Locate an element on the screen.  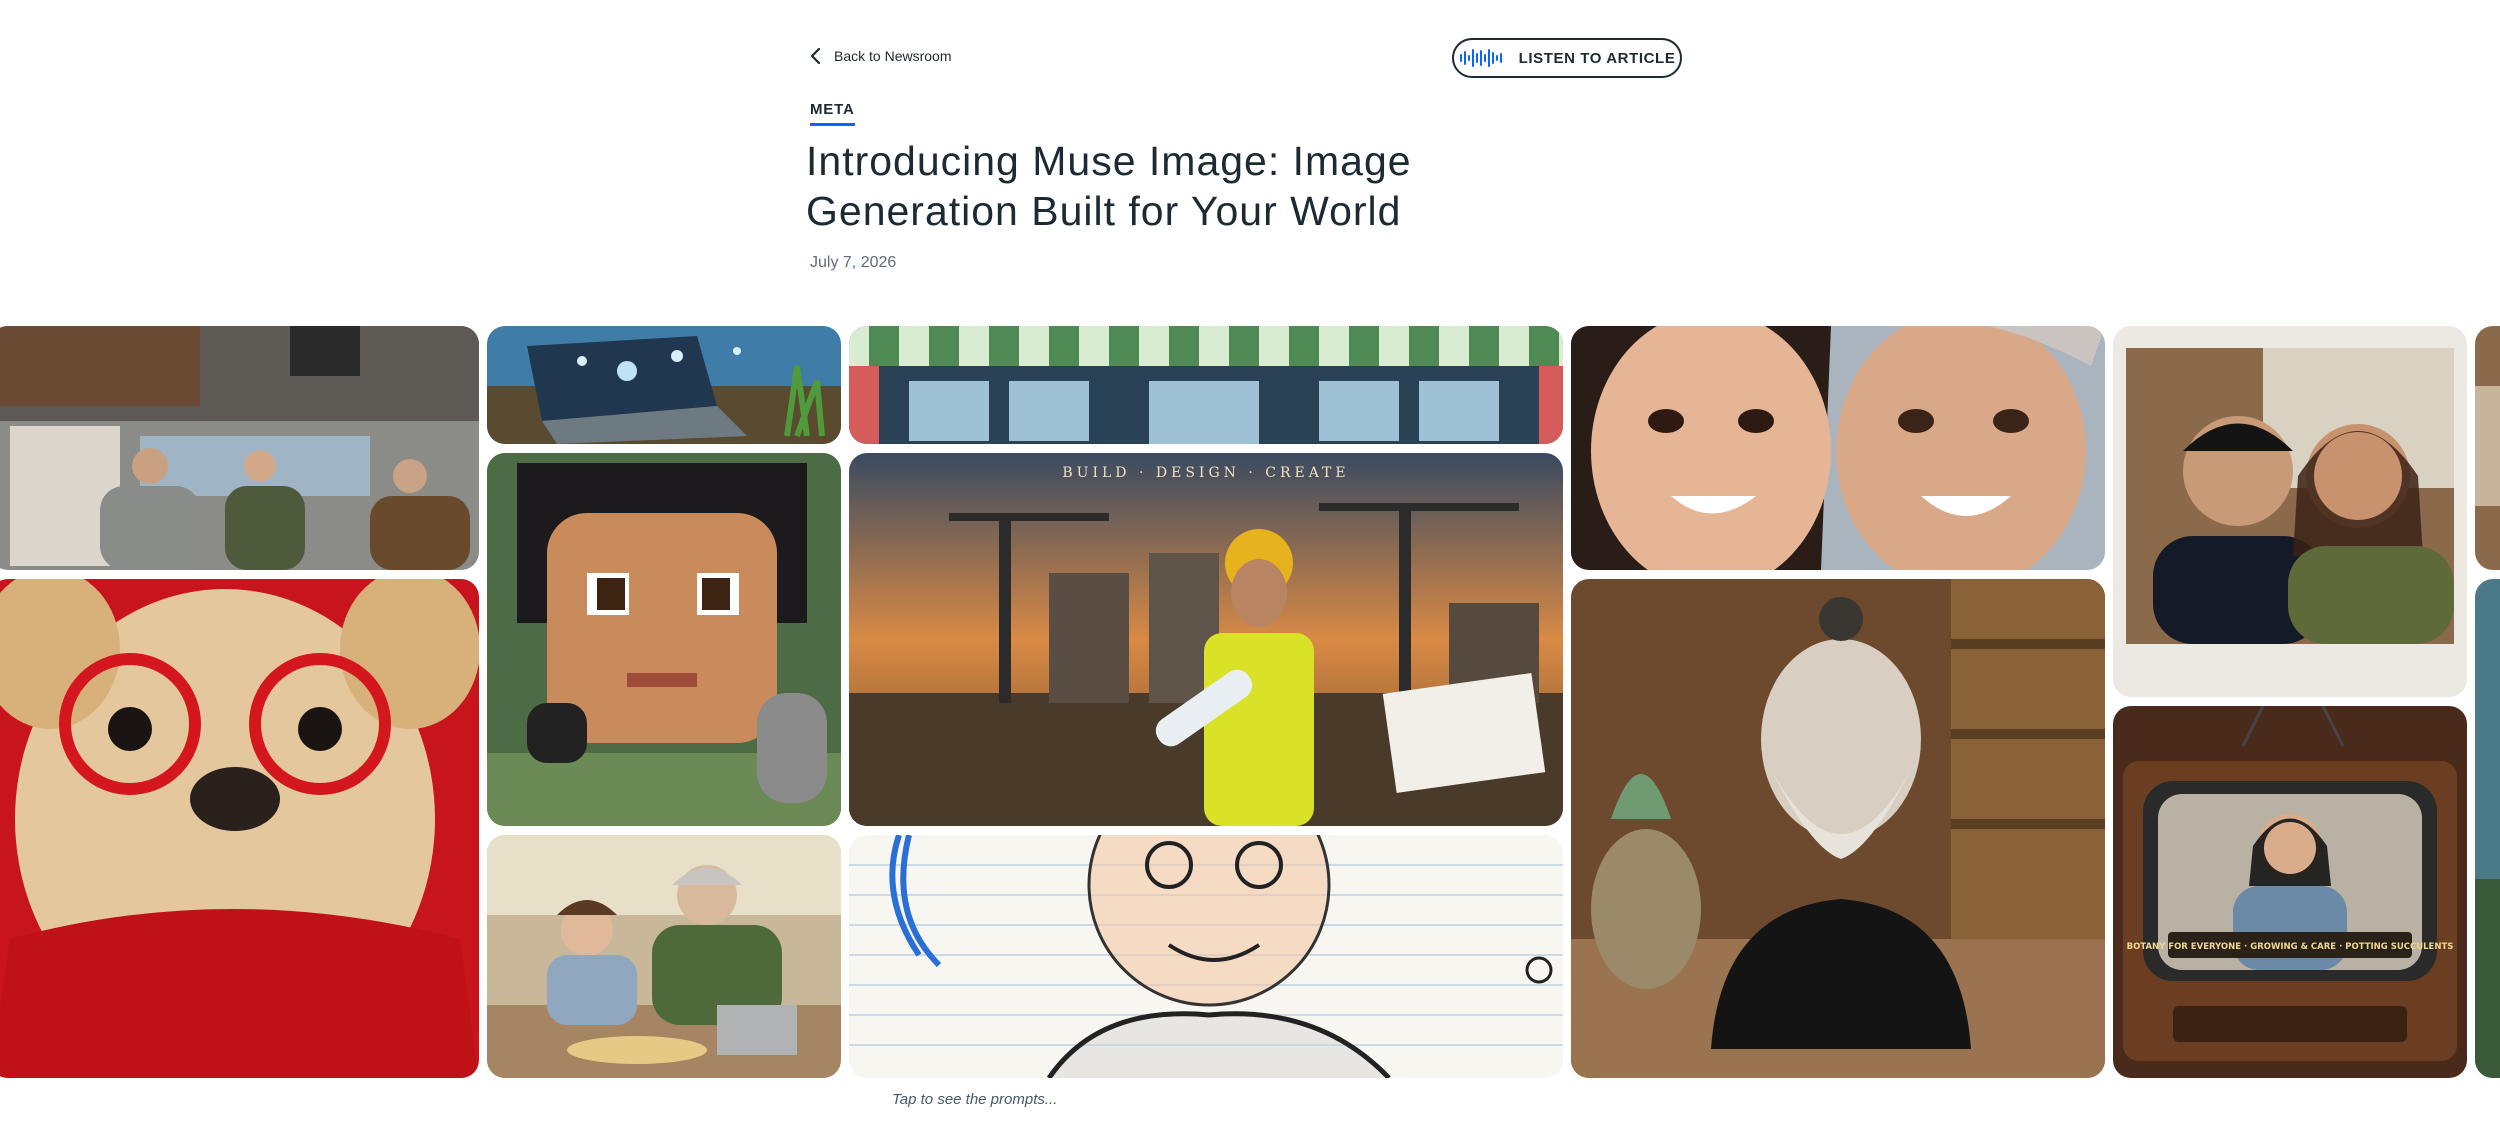
laptop-splash-image is located at coordinates (664, 385).